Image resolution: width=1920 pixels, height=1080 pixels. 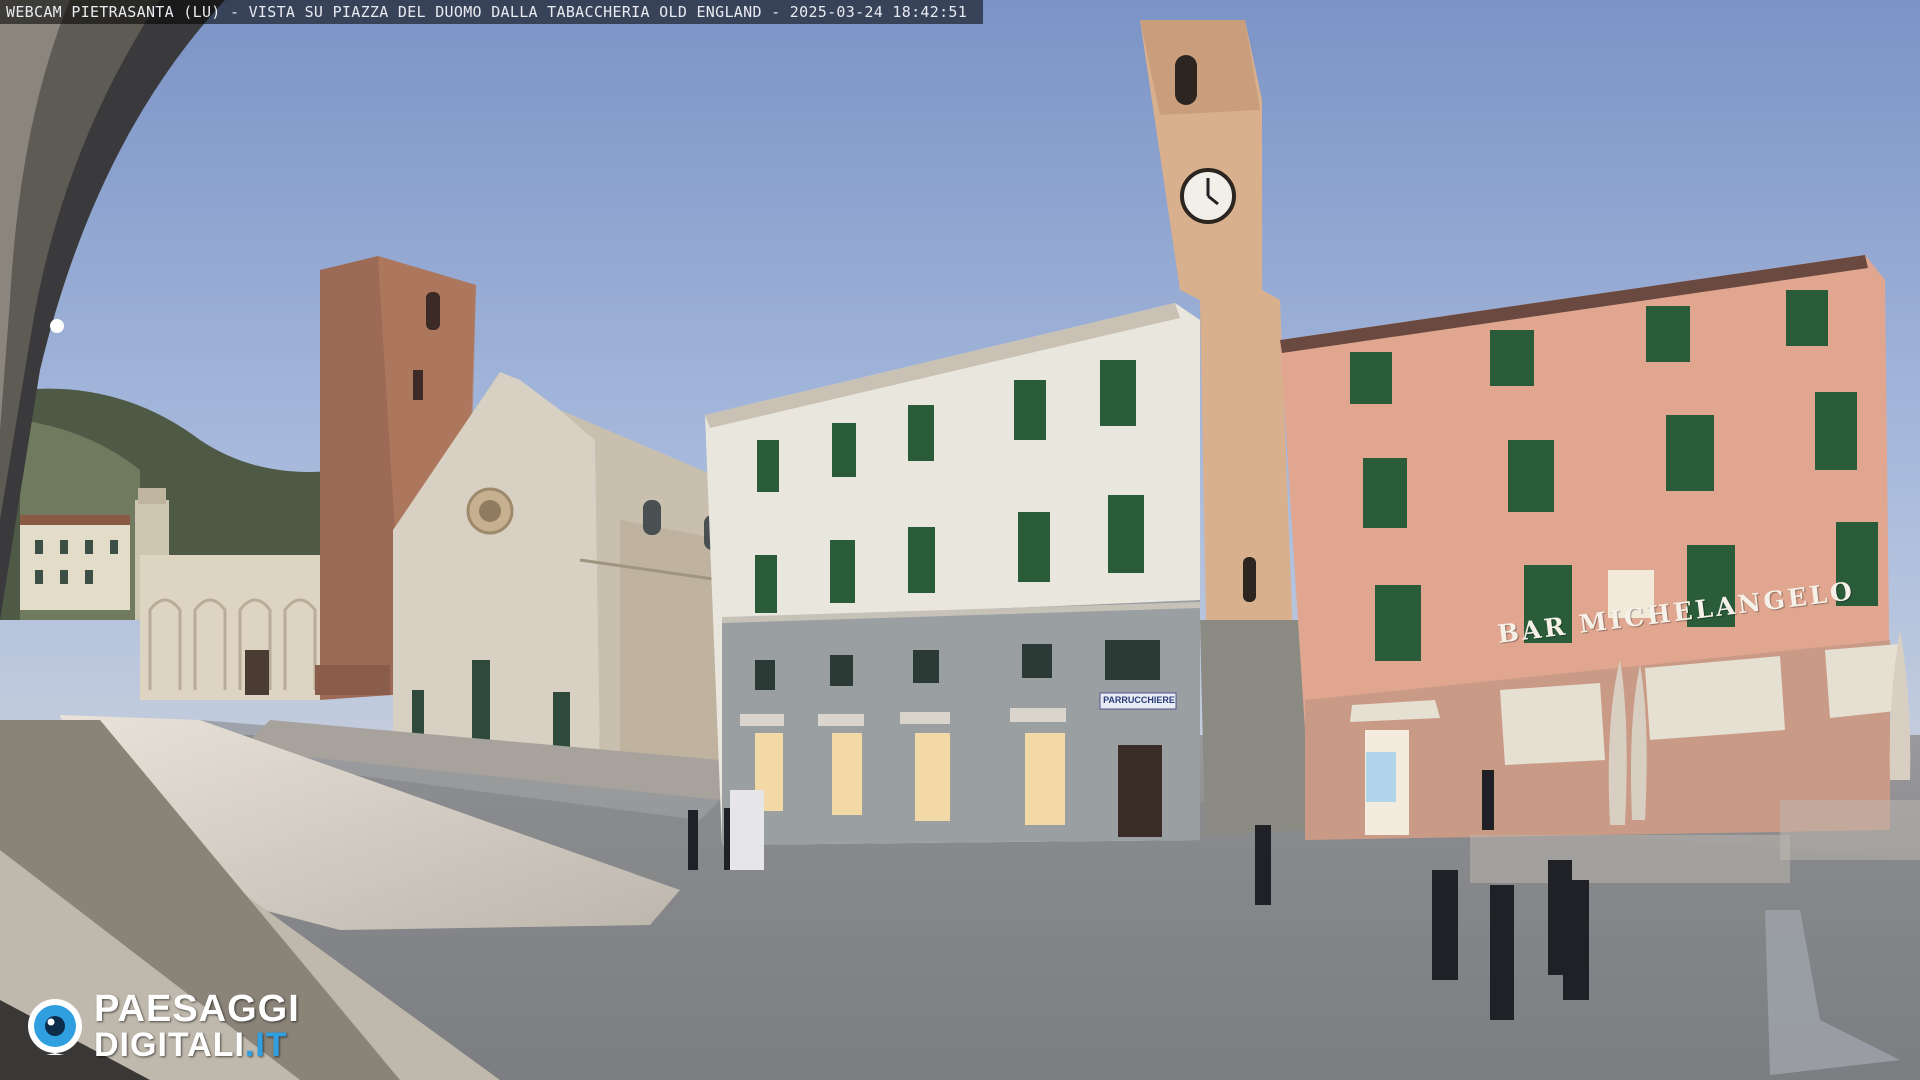 What do you see at coordinates (1139, 700) in the screenshot?
I see `parrucchiere-sign: PARRUCCHIERE` at bounding box center [1139, 700].